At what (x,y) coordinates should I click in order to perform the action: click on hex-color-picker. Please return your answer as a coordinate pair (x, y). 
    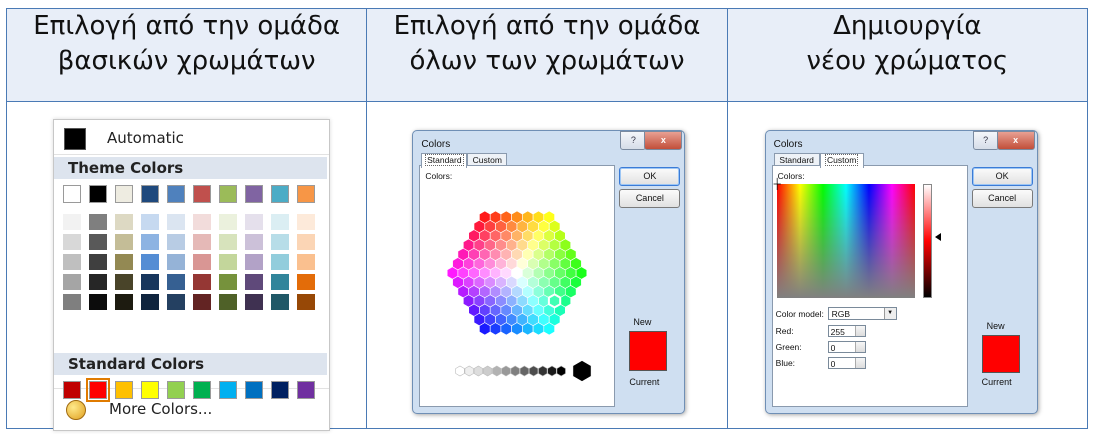
    Looking at the image, I should click on (517, 291).